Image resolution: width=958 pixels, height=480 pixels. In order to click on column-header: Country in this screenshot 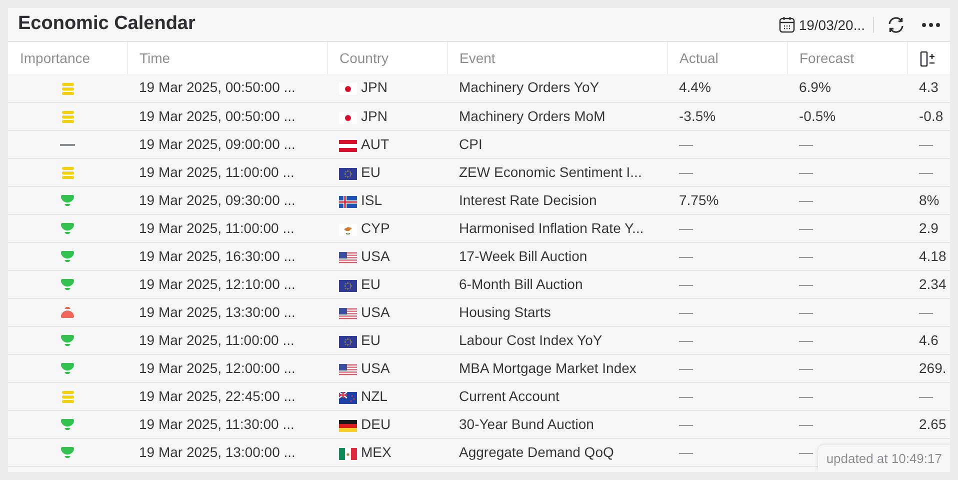, I will do `click(387, 58)`.